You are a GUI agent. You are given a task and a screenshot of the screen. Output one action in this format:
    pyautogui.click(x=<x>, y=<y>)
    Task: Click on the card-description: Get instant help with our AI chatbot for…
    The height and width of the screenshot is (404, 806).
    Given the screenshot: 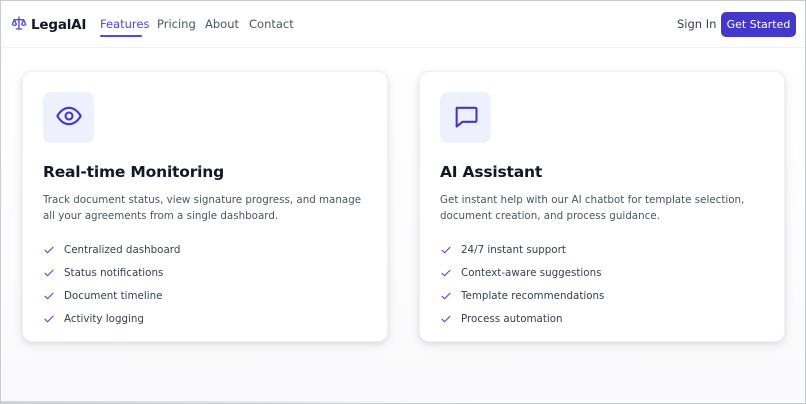 What is the action you would take?
    pyautogui.click(x=592, y=208)
    